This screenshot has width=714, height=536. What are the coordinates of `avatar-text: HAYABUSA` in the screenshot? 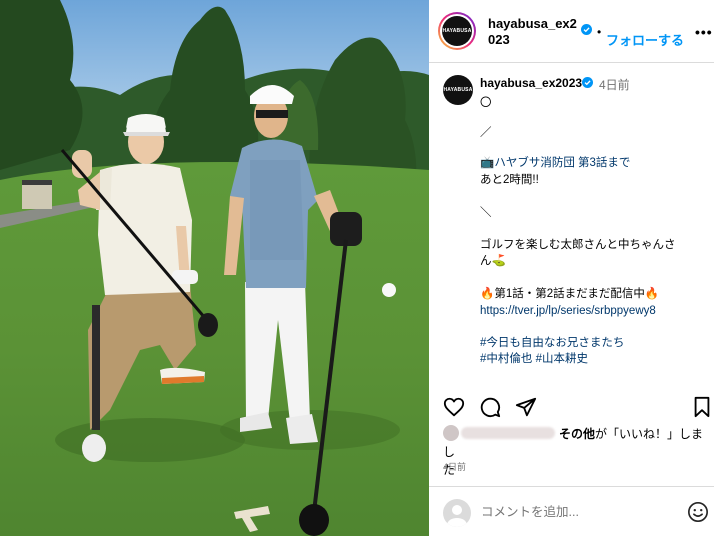 It's located at (457, 31).